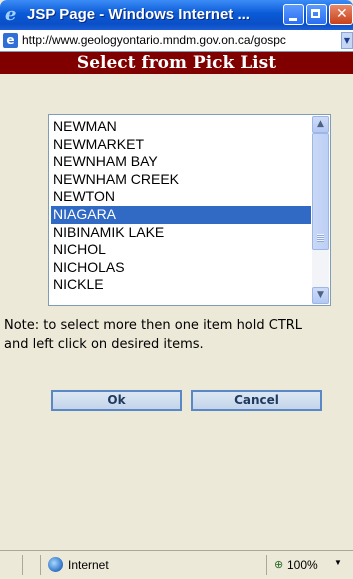 This screenshot has height=579, width=353. I want to click on list-item: NICHOLAS, so click(181, 268).